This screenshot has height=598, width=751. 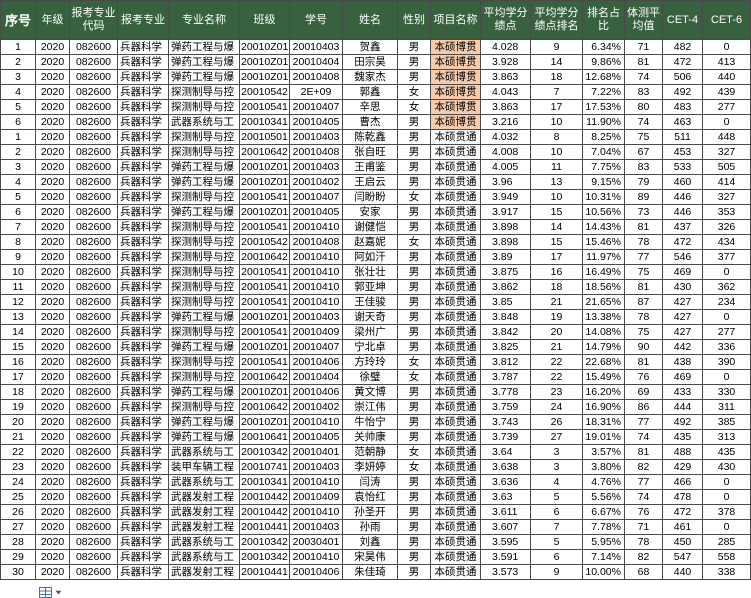 What do you see at coordinates (557, 197) in the screenshot?
I see `cell-gpa-rank: 10` at bounding box center [557, 197].